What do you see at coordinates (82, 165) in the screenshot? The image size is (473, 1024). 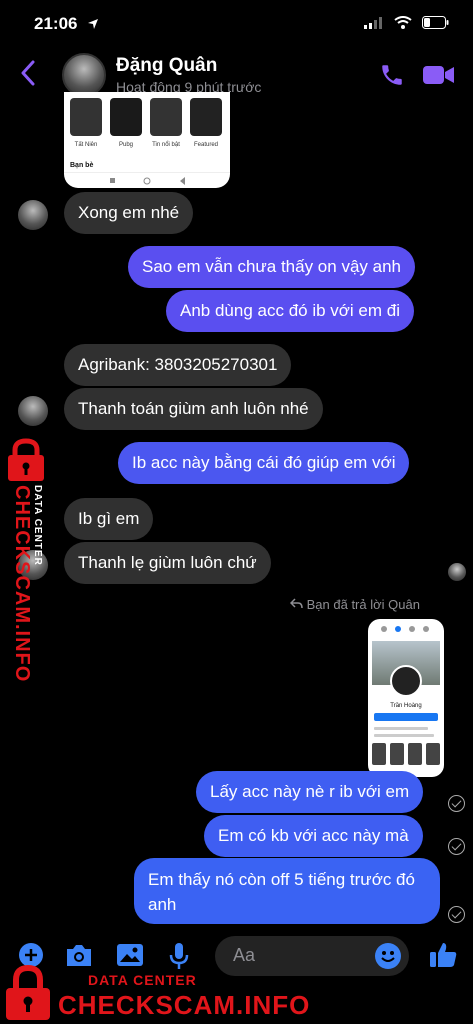 I see `screenshot-footer: Bạn bè` at bounding box center [82, 165].